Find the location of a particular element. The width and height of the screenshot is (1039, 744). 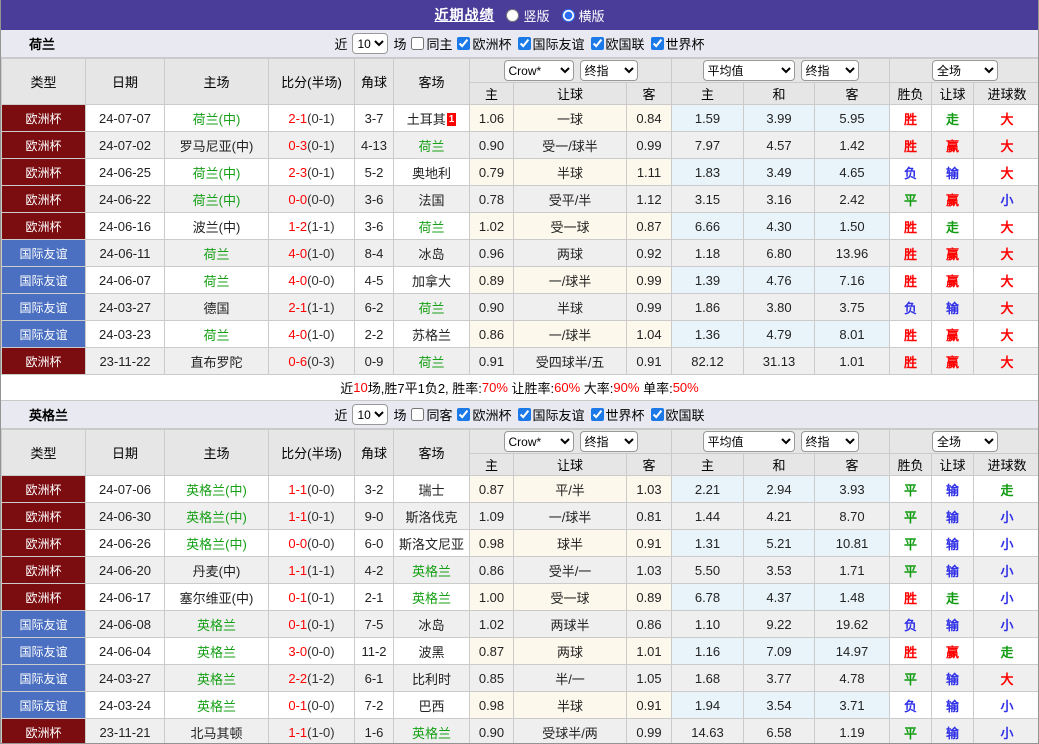

odds-away: 0.89 is located at coordinates (649, 597).